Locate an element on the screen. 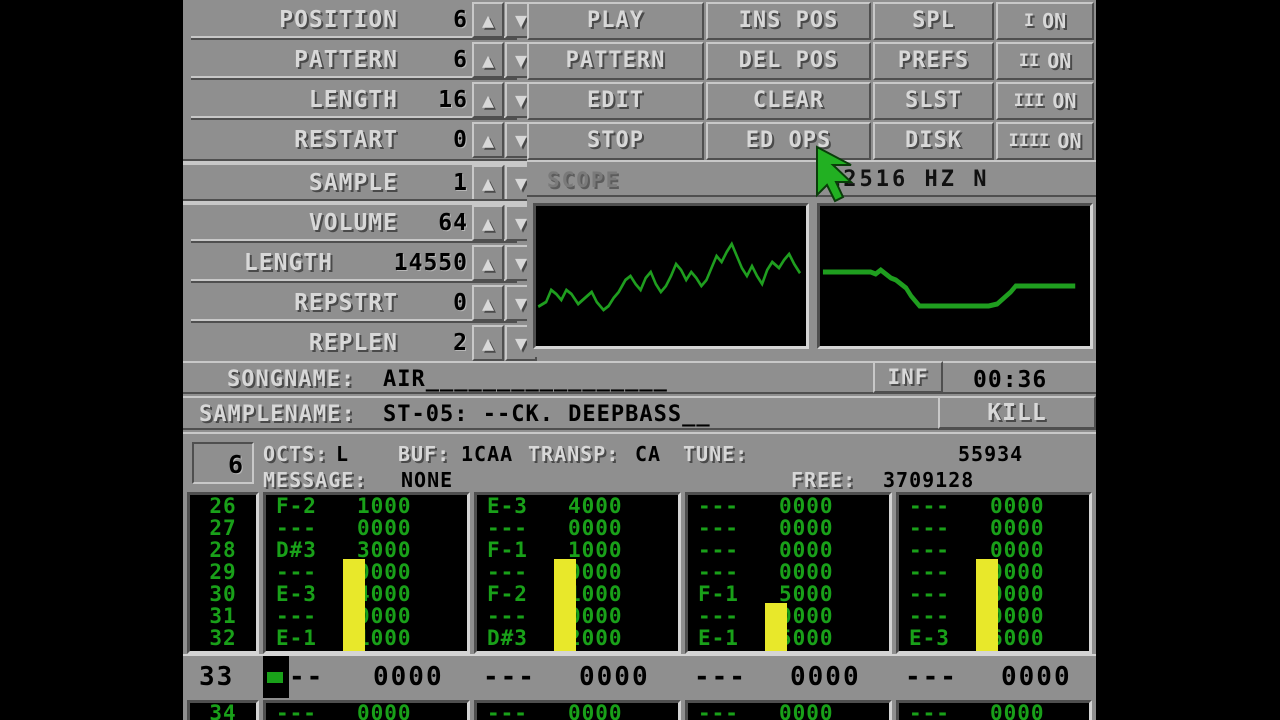 The width and height of the screenshot is (1280, 720). sample-increment-button: ▲ is located at coordinates (488, 183).